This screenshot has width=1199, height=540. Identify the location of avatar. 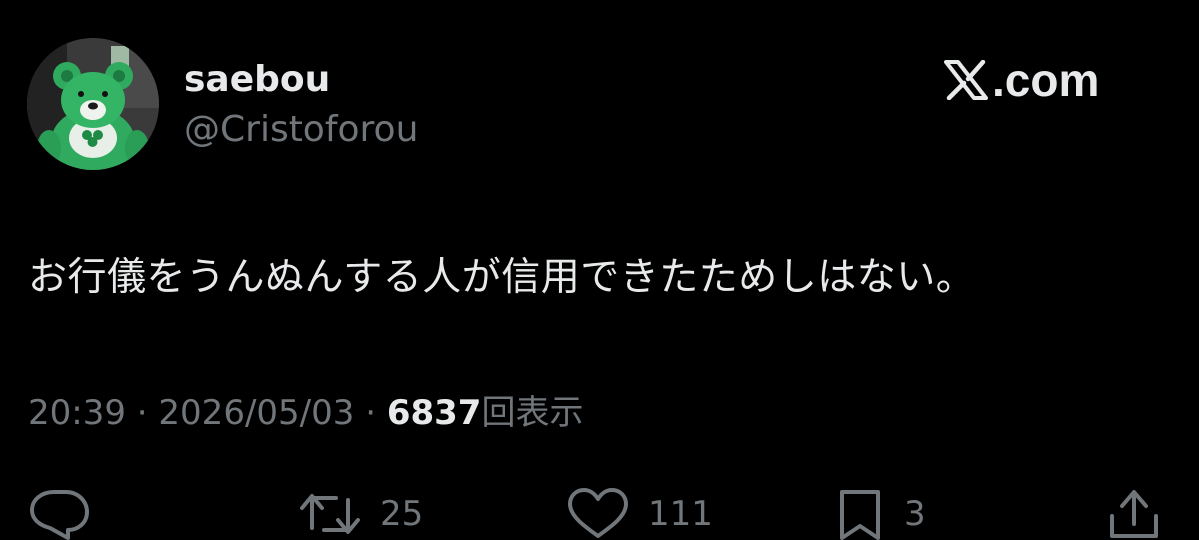
(93, 104).